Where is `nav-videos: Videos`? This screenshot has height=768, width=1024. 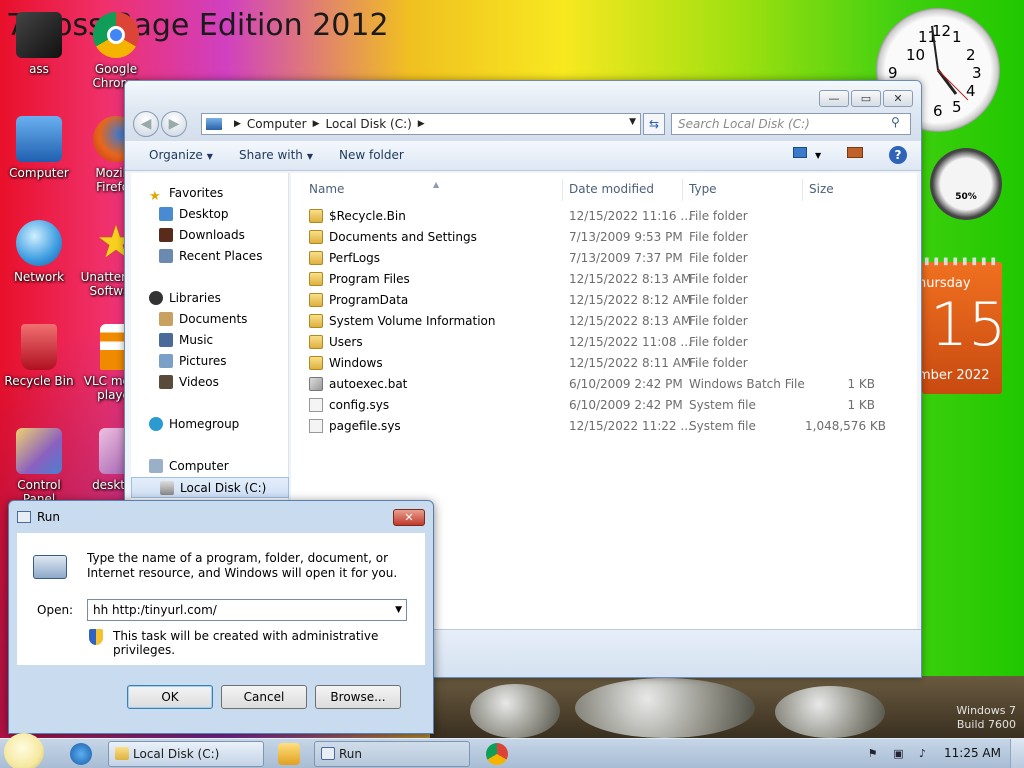
nav-videos: Videos is located at coordinates (210, 382).